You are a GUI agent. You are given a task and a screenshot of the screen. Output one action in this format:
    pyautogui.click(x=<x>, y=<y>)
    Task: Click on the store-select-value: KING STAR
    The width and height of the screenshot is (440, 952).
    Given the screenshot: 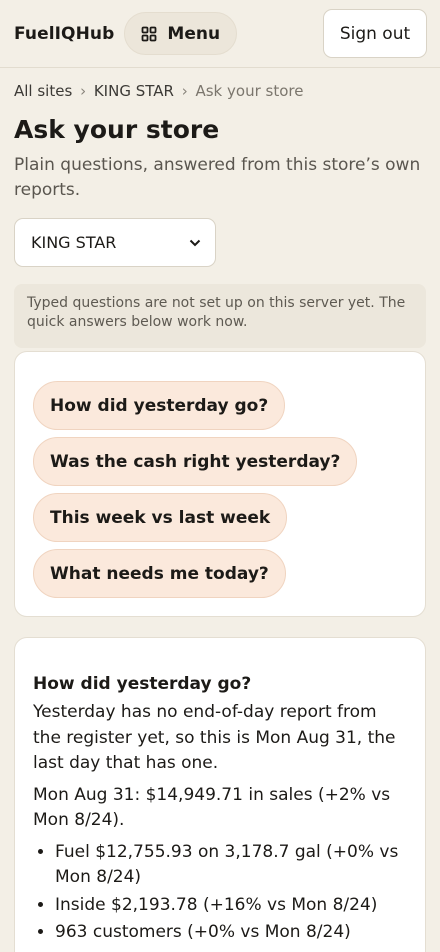 What is the action you would take?
    pyautogui.click(x=74, y=242)
    